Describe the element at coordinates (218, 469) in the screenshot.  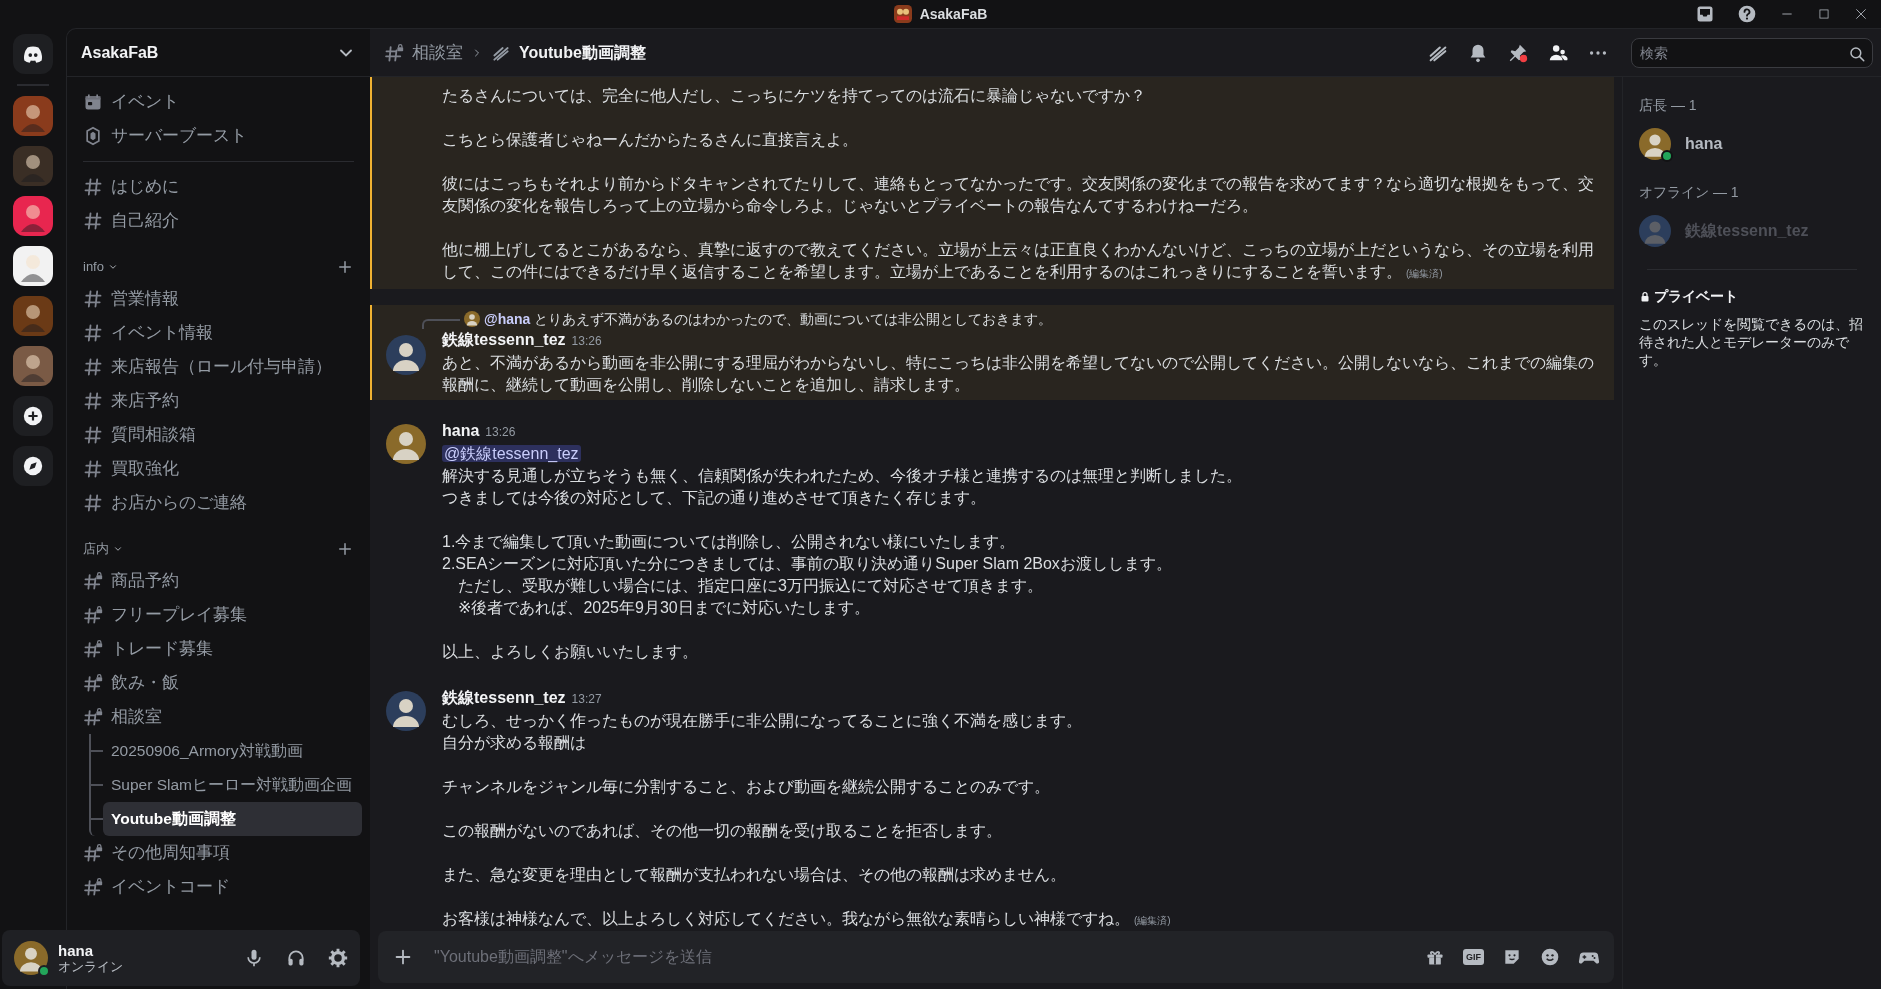
I see `channel-item: 買取強化` at that location.